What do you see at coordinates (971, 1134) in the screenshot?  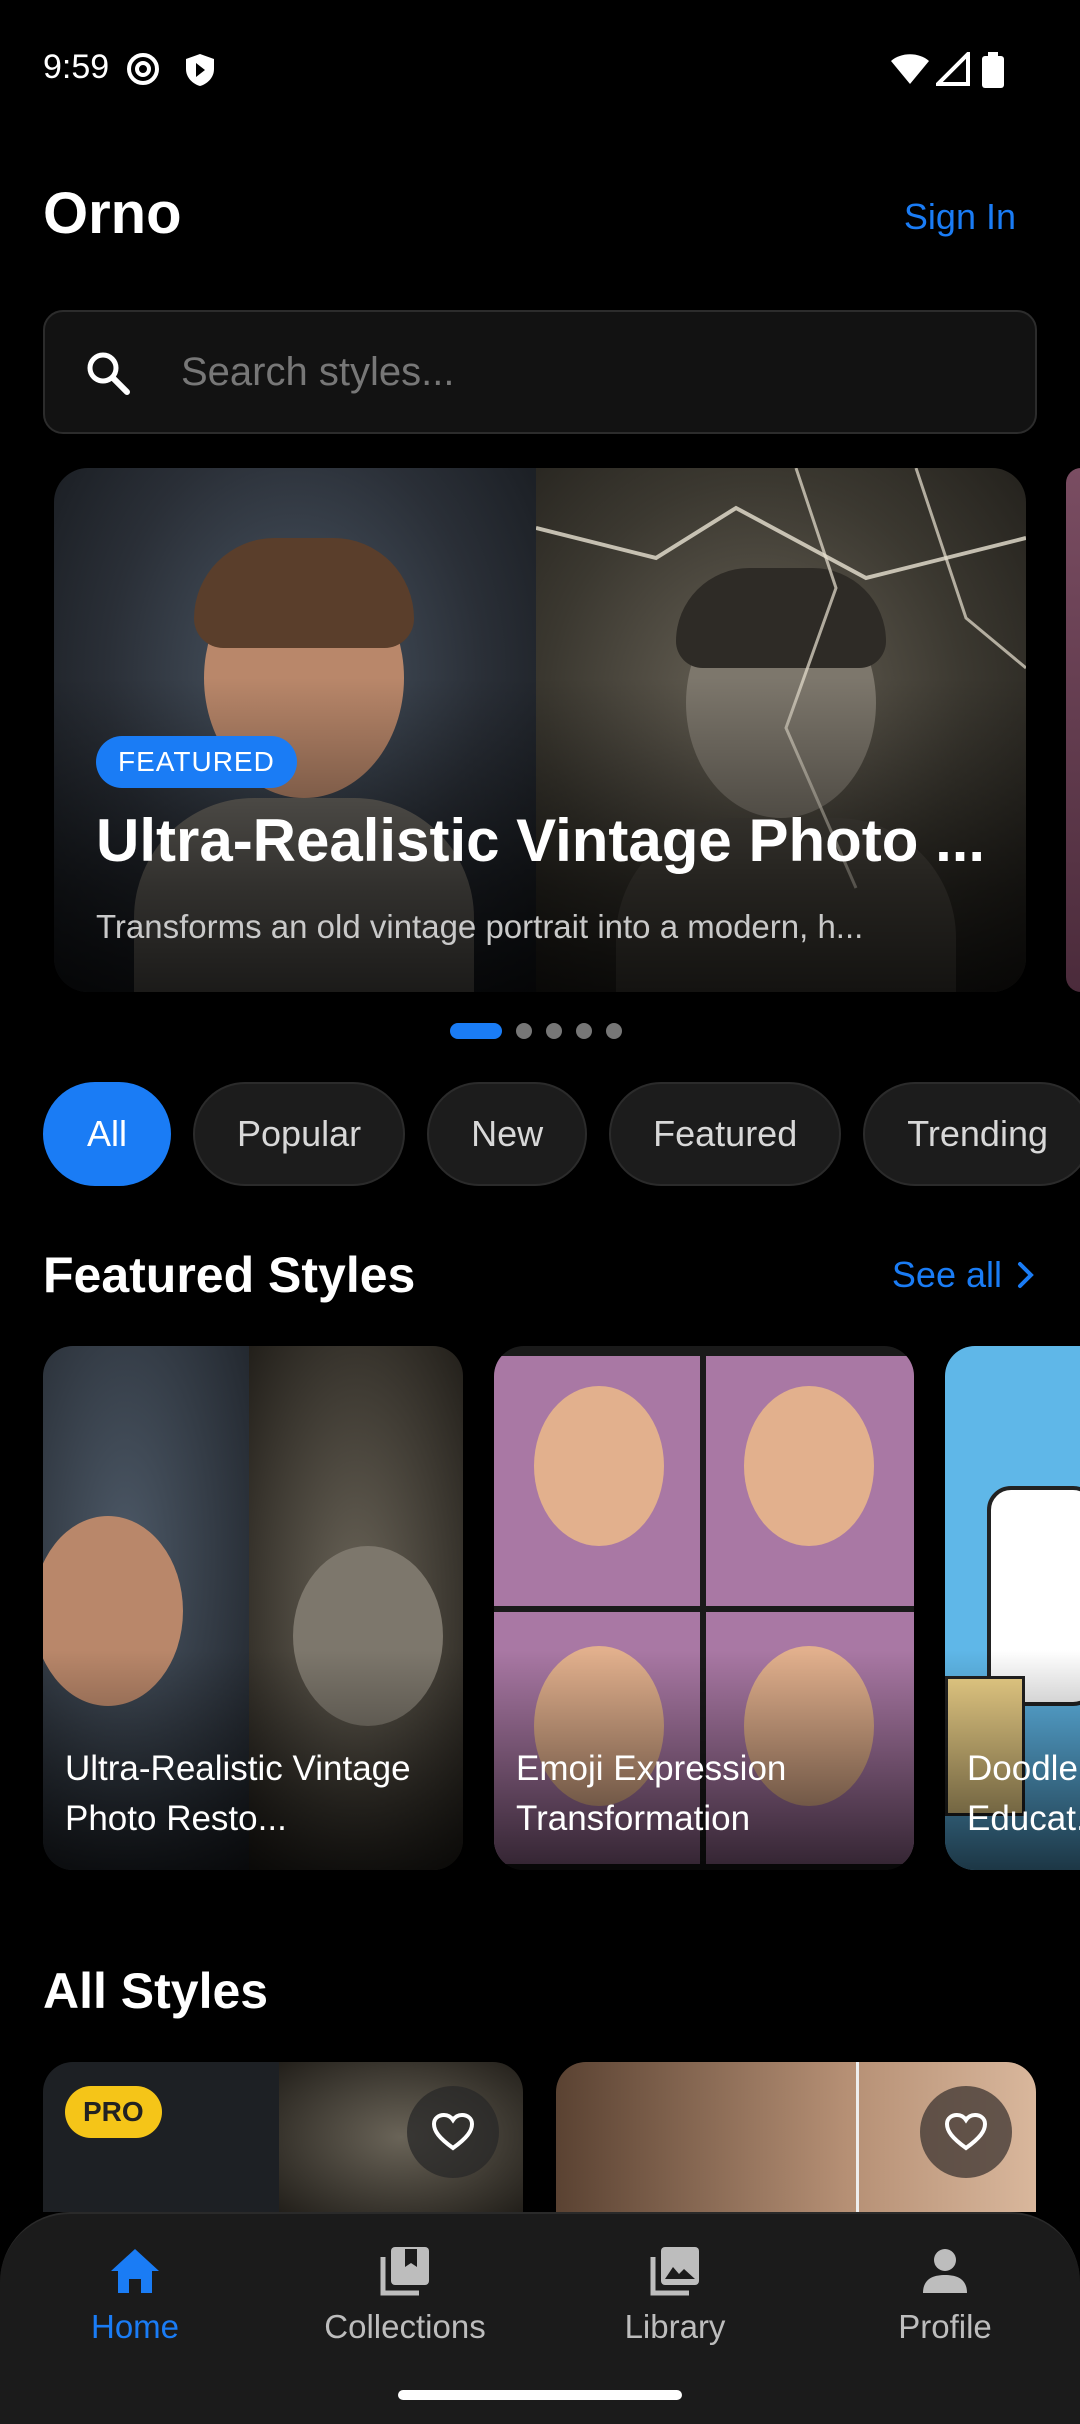 I see `chip-trending: Trending` at bounding box center [971, 1134].